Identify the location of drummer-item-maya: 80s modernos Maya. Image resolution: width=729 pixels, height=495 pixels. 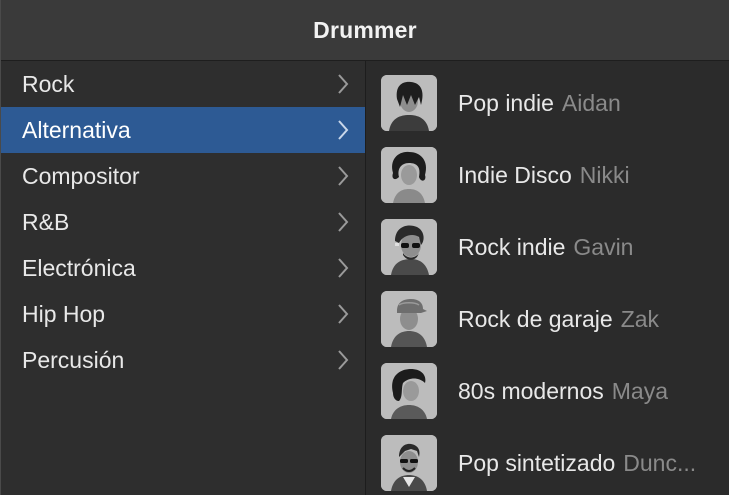
(547, 391).